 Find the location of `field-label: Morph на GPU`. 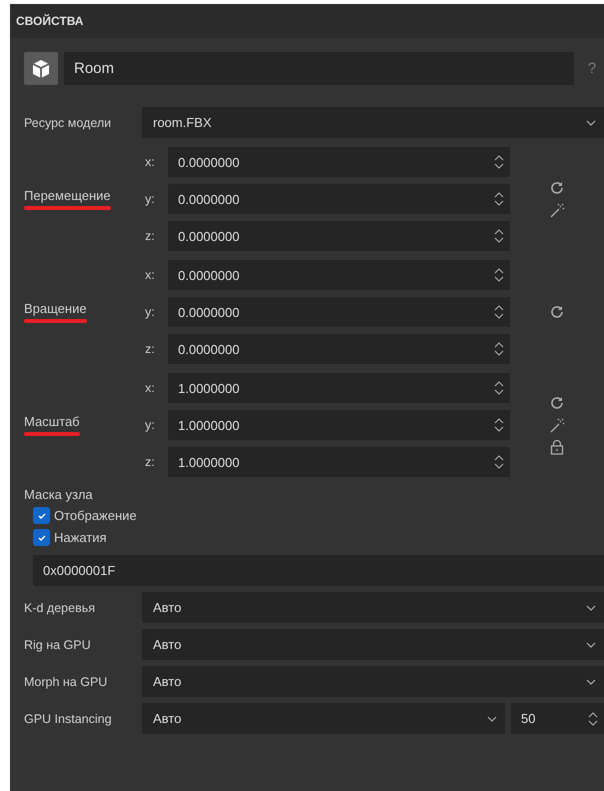

field-label: Morph на GPU is located at coordinates (66, 681).